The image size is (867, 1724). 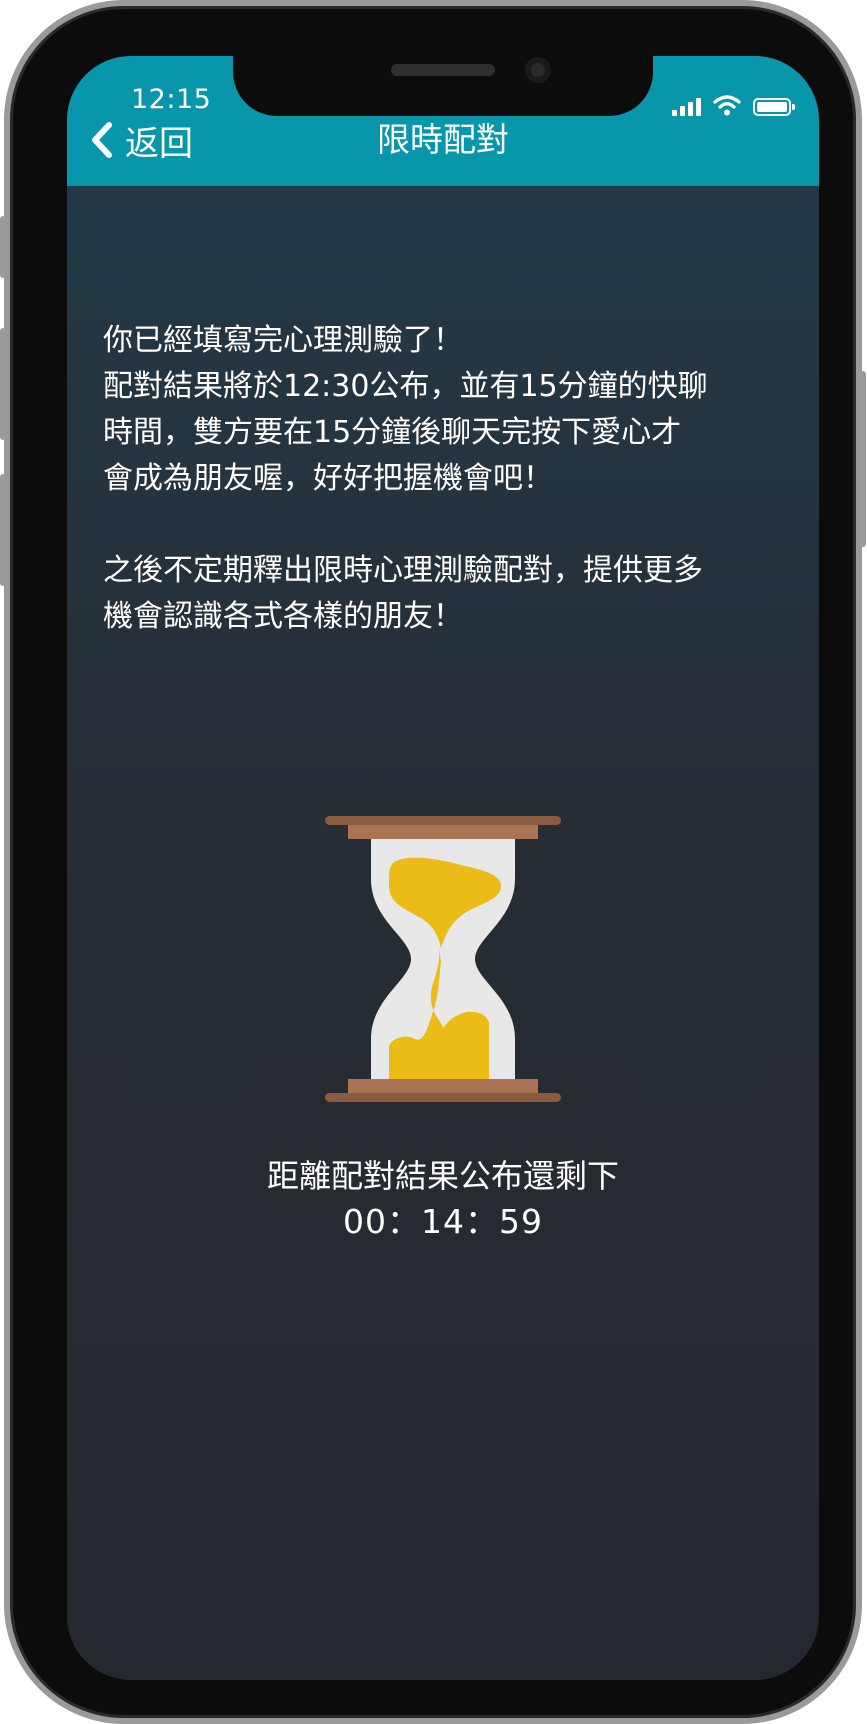 I want to click on message-paragraph-2: 之後不定期釋出限時心理測驗配對，提供更多 機會認識各式各樣的朋友！, so click(x=403, y=593).